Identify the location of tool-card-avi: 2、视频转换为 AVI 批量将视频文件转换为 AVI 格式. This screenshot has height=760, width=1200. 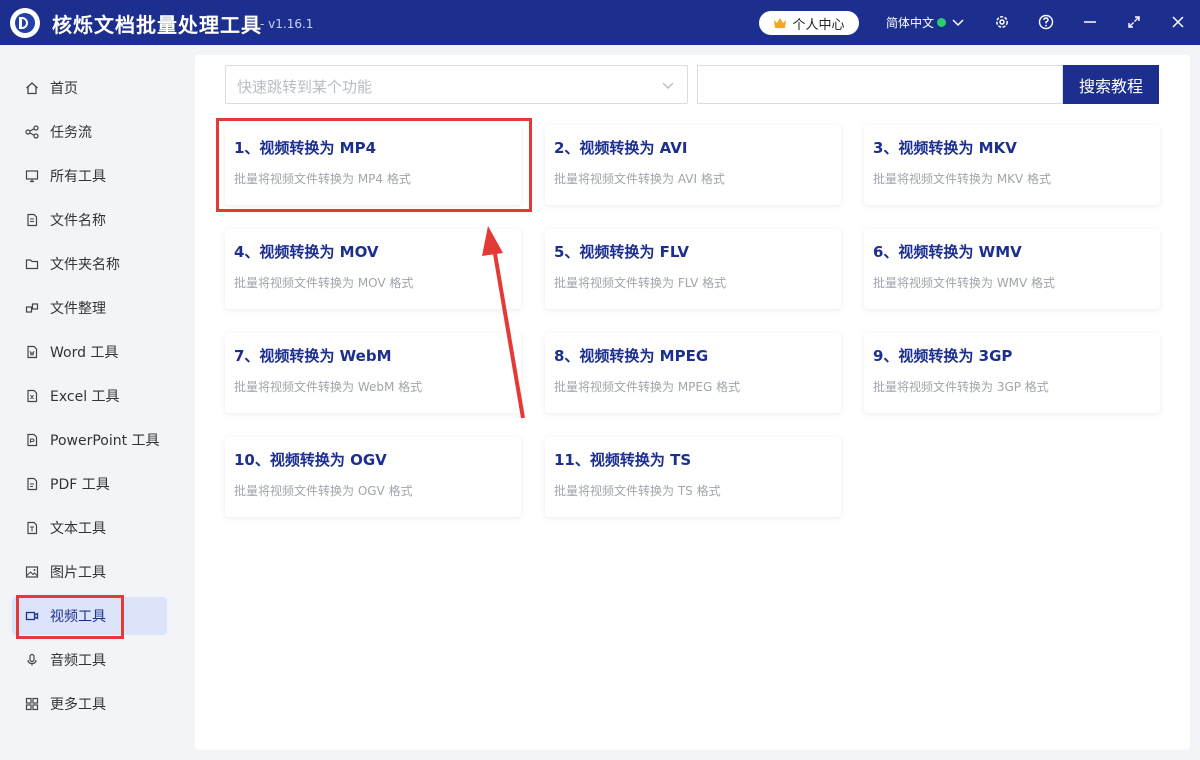
(693, 165).